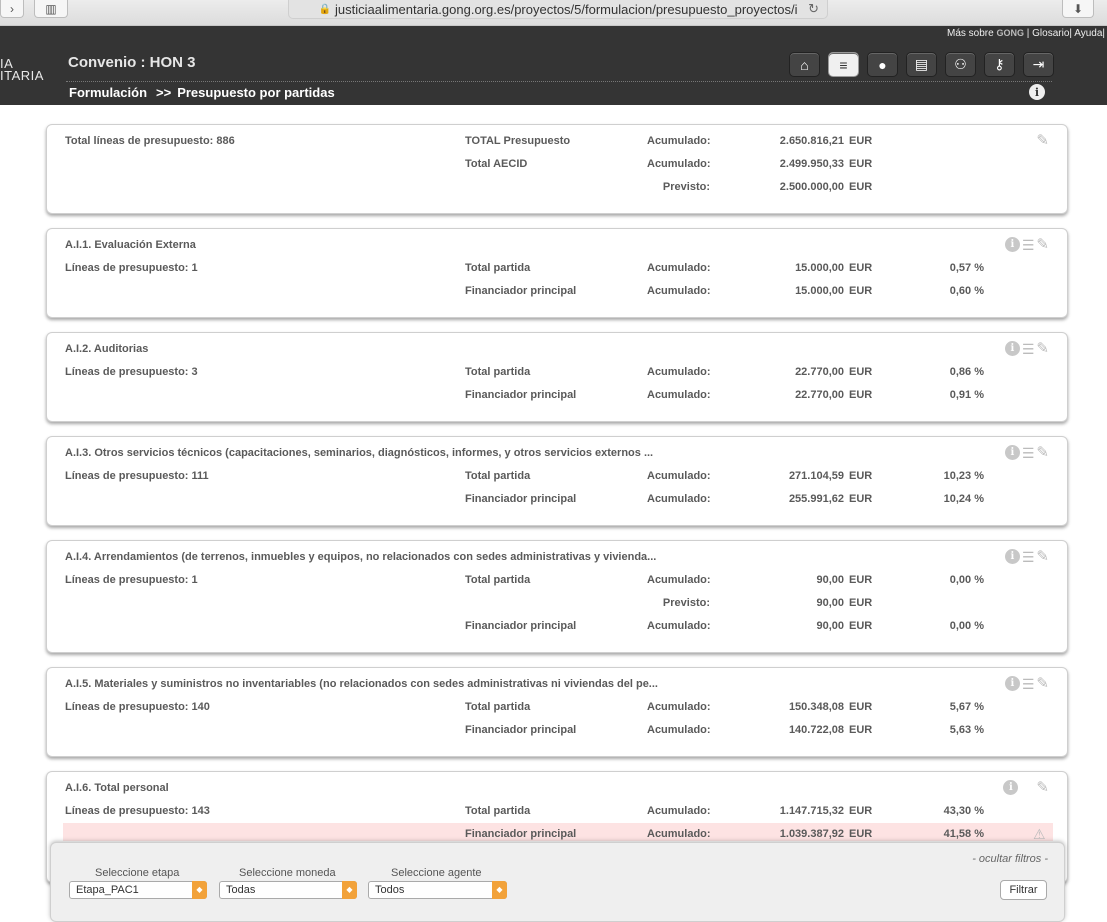 The height and width of the screenshot is (922, 1107). What do you see at coordinates (496, 164) in the screenshot?
I see `summary-label: Total AECID` at bounding box center [496, 164].